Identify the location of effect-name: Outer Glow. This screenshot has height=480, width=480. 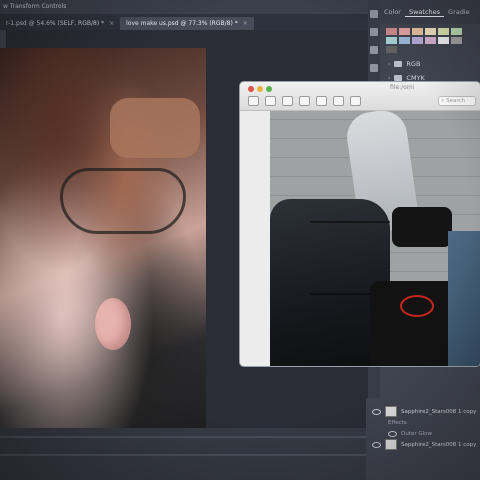
(417, 433).